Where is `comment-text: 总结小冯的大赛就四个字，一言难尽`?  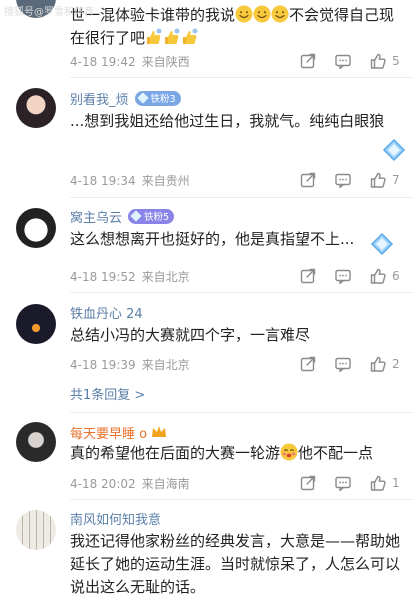 comment-text: 总结小冯的大赛就四个字，一言难尽 is located at coordinates (190, 335).